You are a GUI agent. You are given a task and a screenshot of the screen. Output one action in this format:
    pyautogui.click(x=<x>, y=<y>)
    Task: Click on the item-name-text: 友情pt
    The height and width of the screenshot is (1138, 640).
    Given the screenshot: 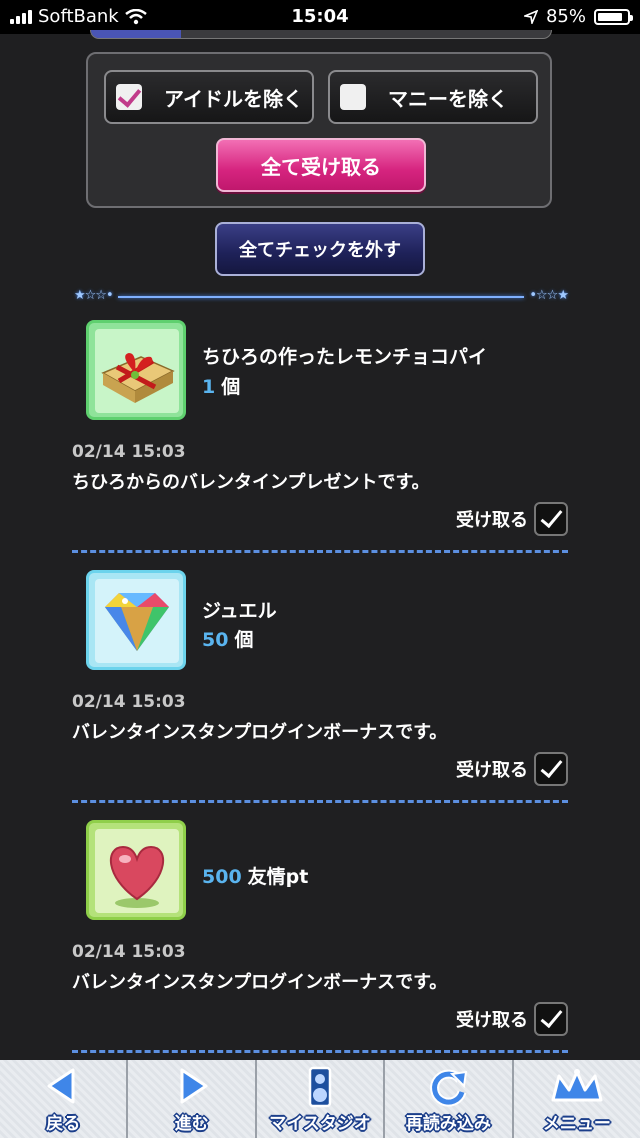 What is the action you would take?
    pyautogui.click(x=278, y=877)
    